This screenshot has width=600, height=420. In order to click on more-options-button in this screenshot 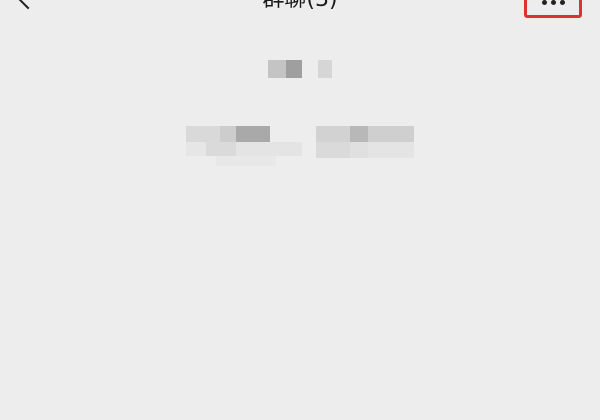, I will do `click(553, 9)`.